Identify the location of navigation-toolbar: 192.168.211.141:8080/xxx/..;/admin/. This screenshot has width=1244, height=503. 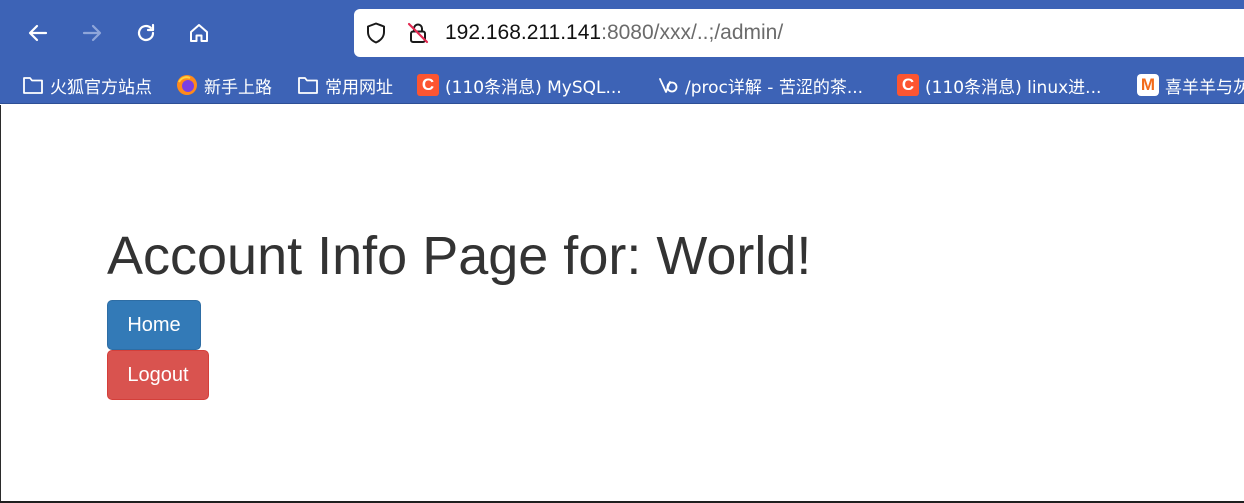
(622, 33).